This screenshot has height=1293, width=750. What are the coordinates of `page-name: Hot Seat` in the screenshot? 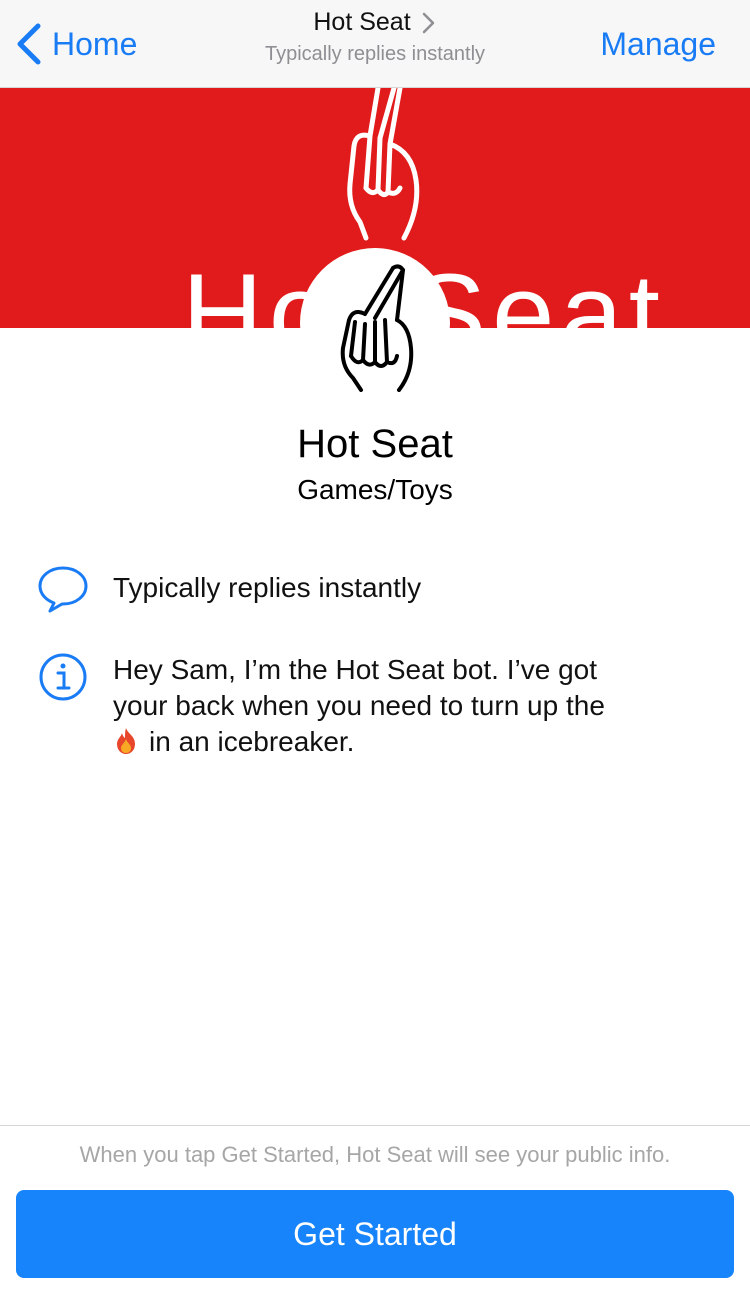 It's located at (375, 444).